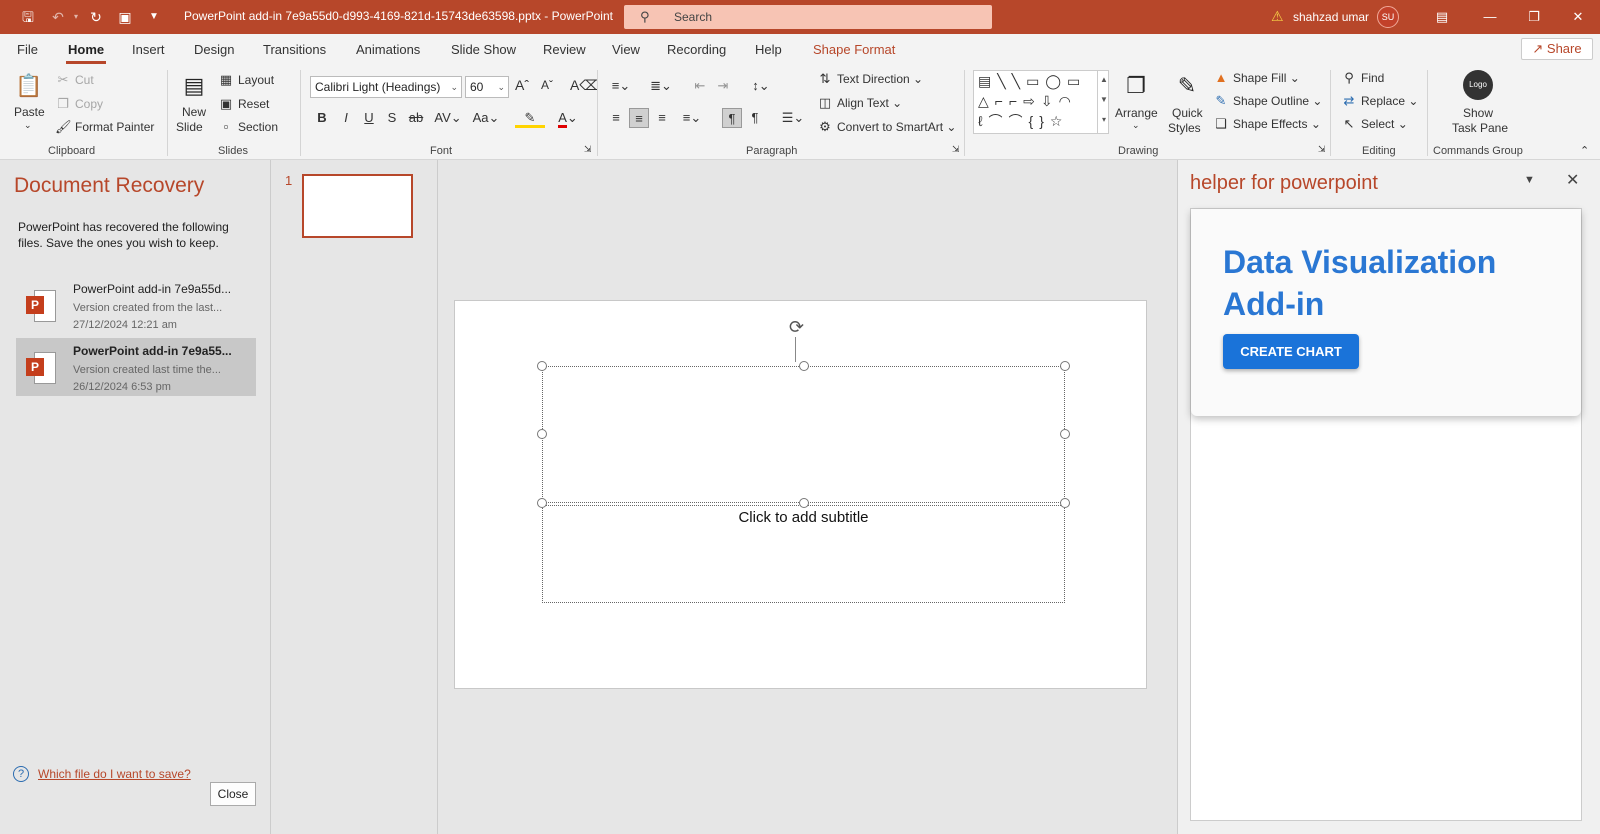 Image resolution: width=1600 pixels, height=834 pixels. Describe the element at coordinates (870, 79) in the screenshot. I see `text-direction-button: ⇅ Text Direction ⌄` at that location.